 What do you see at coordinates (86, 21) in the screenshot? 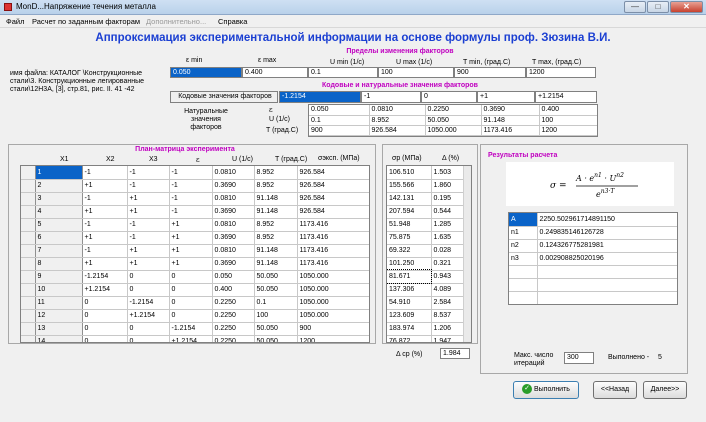
I see `menu-calc-by-factors: Расчет по заданным факторам` at bounding box center [86, 21].